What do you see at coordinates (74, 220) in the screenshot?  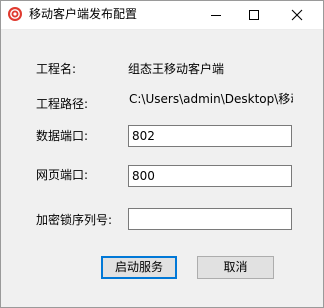 I see `lock-serial-label: 加密锁序列号:` at bounding box center [74, 220].